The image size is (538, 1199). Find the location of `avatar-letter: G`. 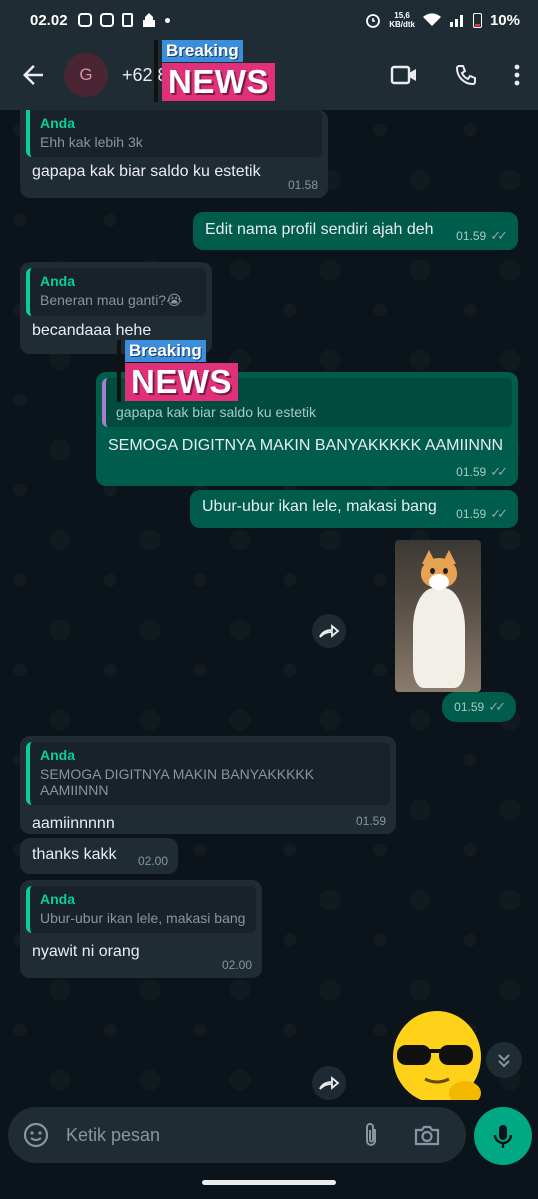

avatar-letter: G is located at coordinates (86, 74).